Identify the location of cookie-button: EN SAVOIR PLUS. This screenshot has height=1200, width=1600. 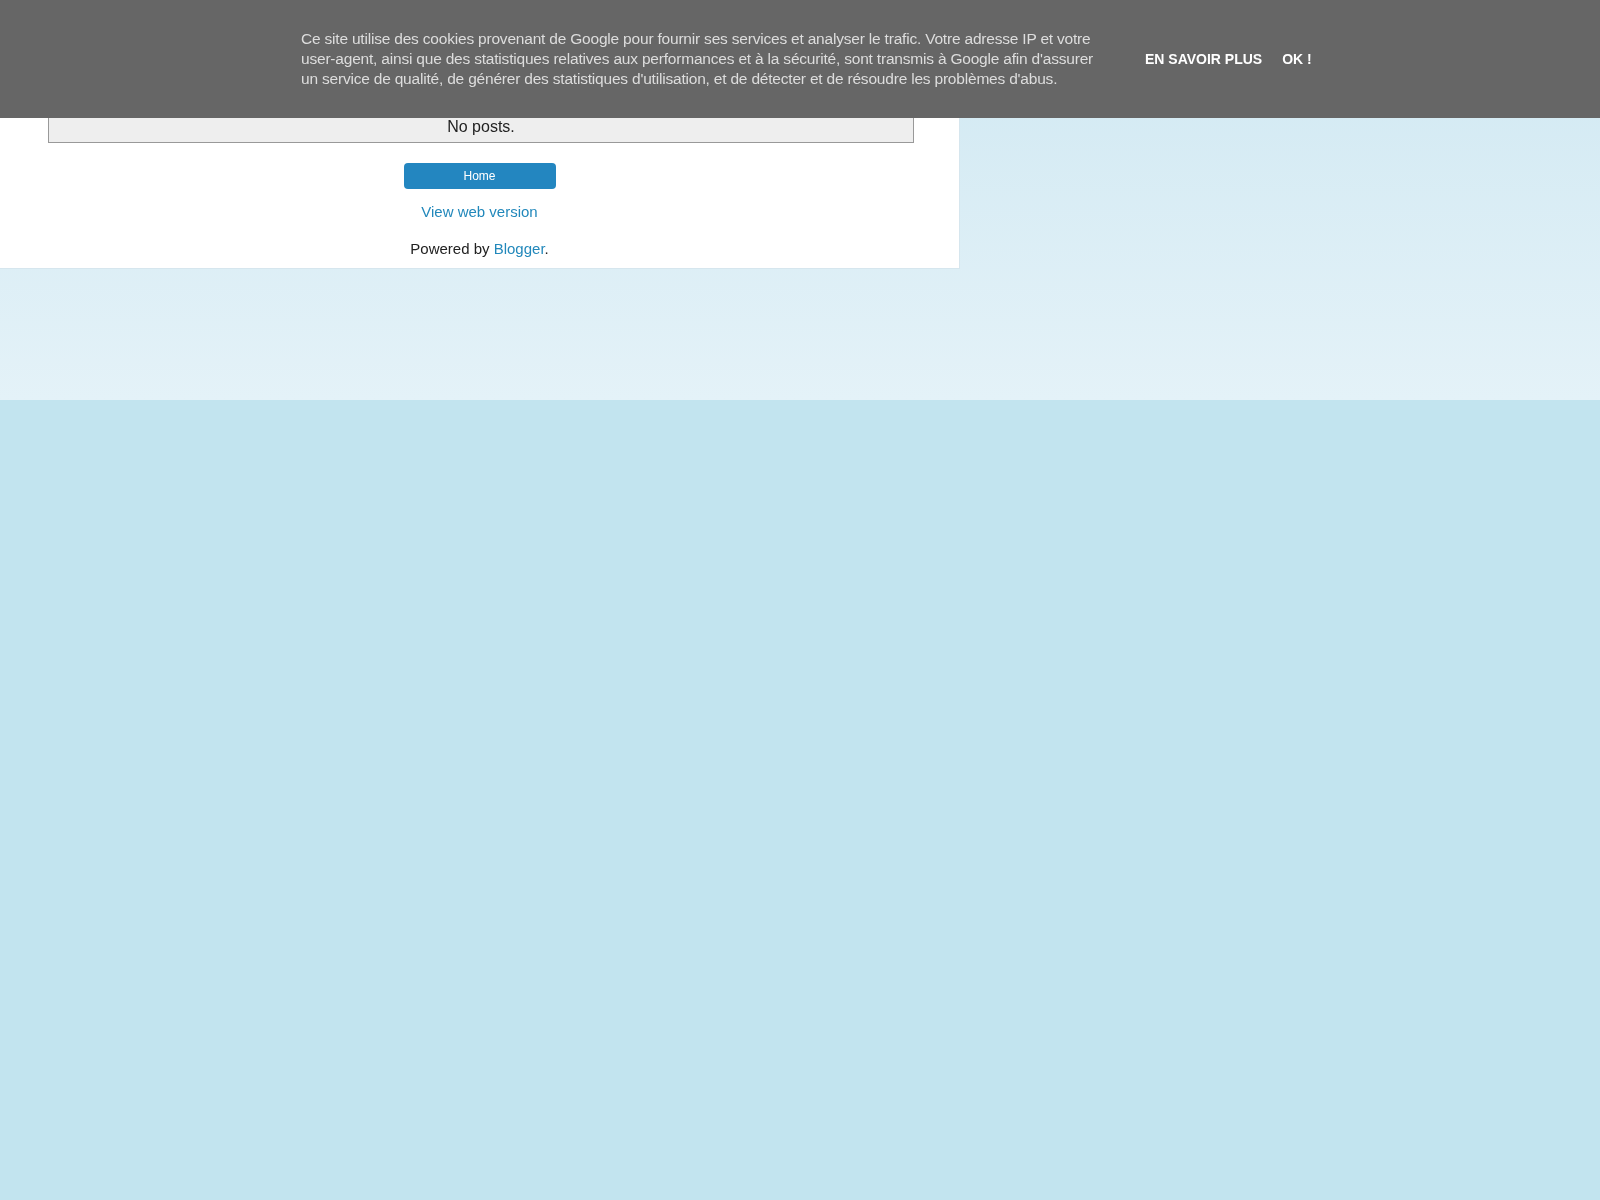
(1204, 59).